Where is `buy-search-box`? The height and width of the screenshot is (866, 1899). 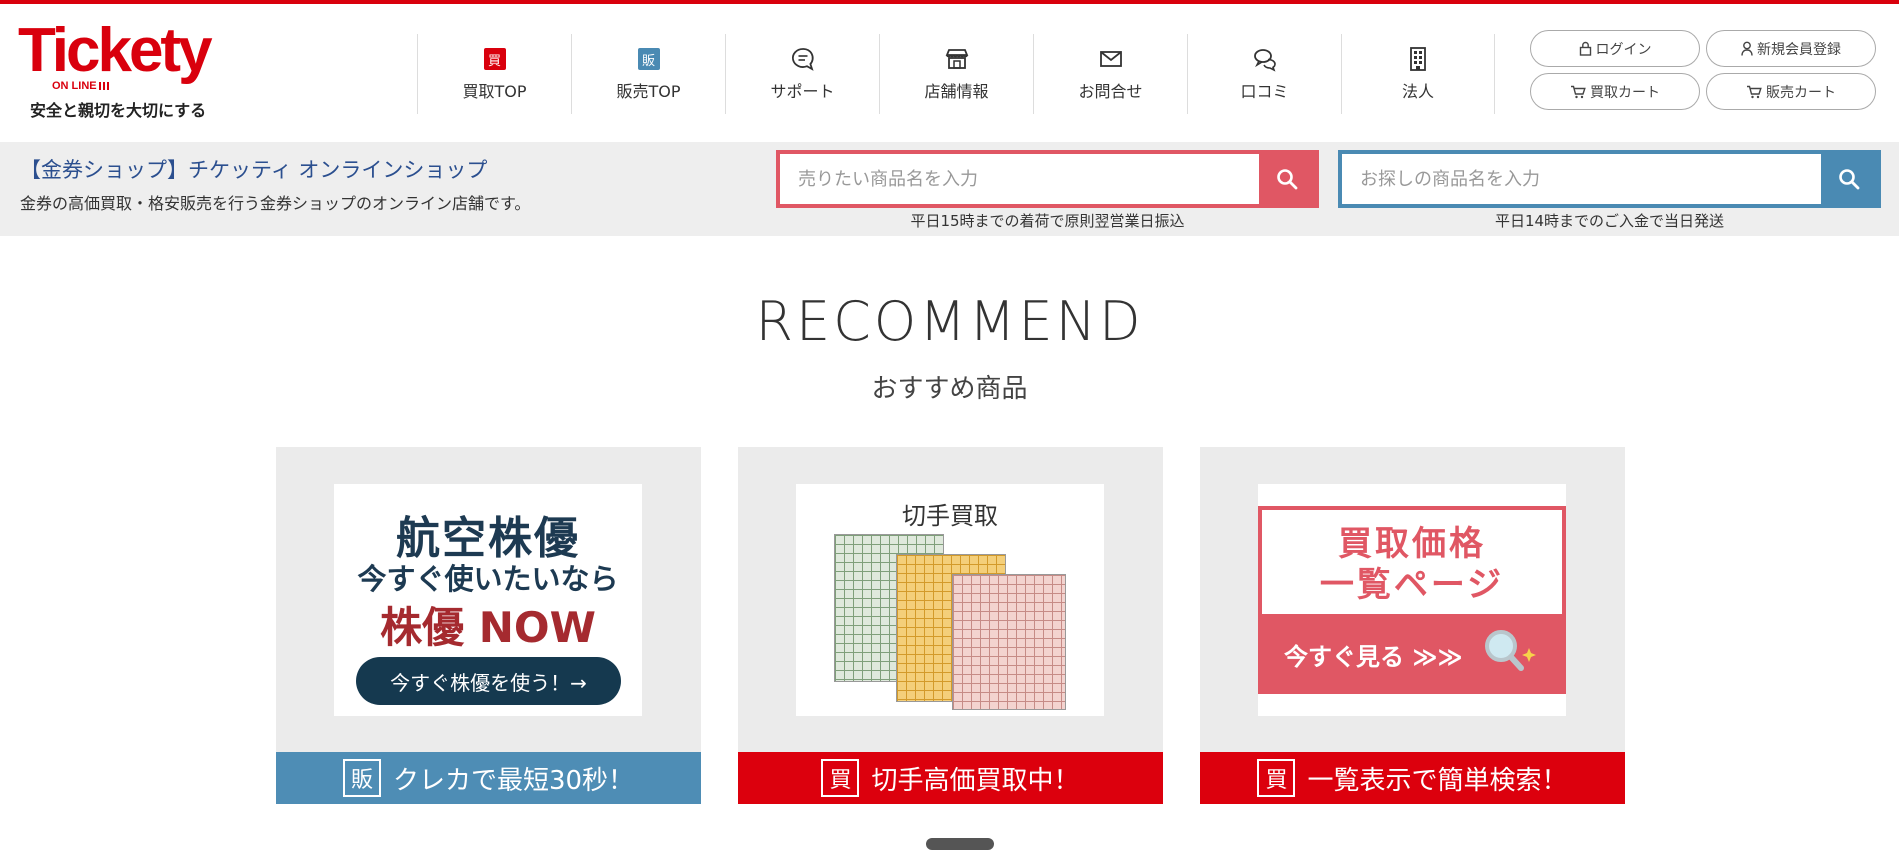 buy-search-box is located at coordinates (1609, 179).